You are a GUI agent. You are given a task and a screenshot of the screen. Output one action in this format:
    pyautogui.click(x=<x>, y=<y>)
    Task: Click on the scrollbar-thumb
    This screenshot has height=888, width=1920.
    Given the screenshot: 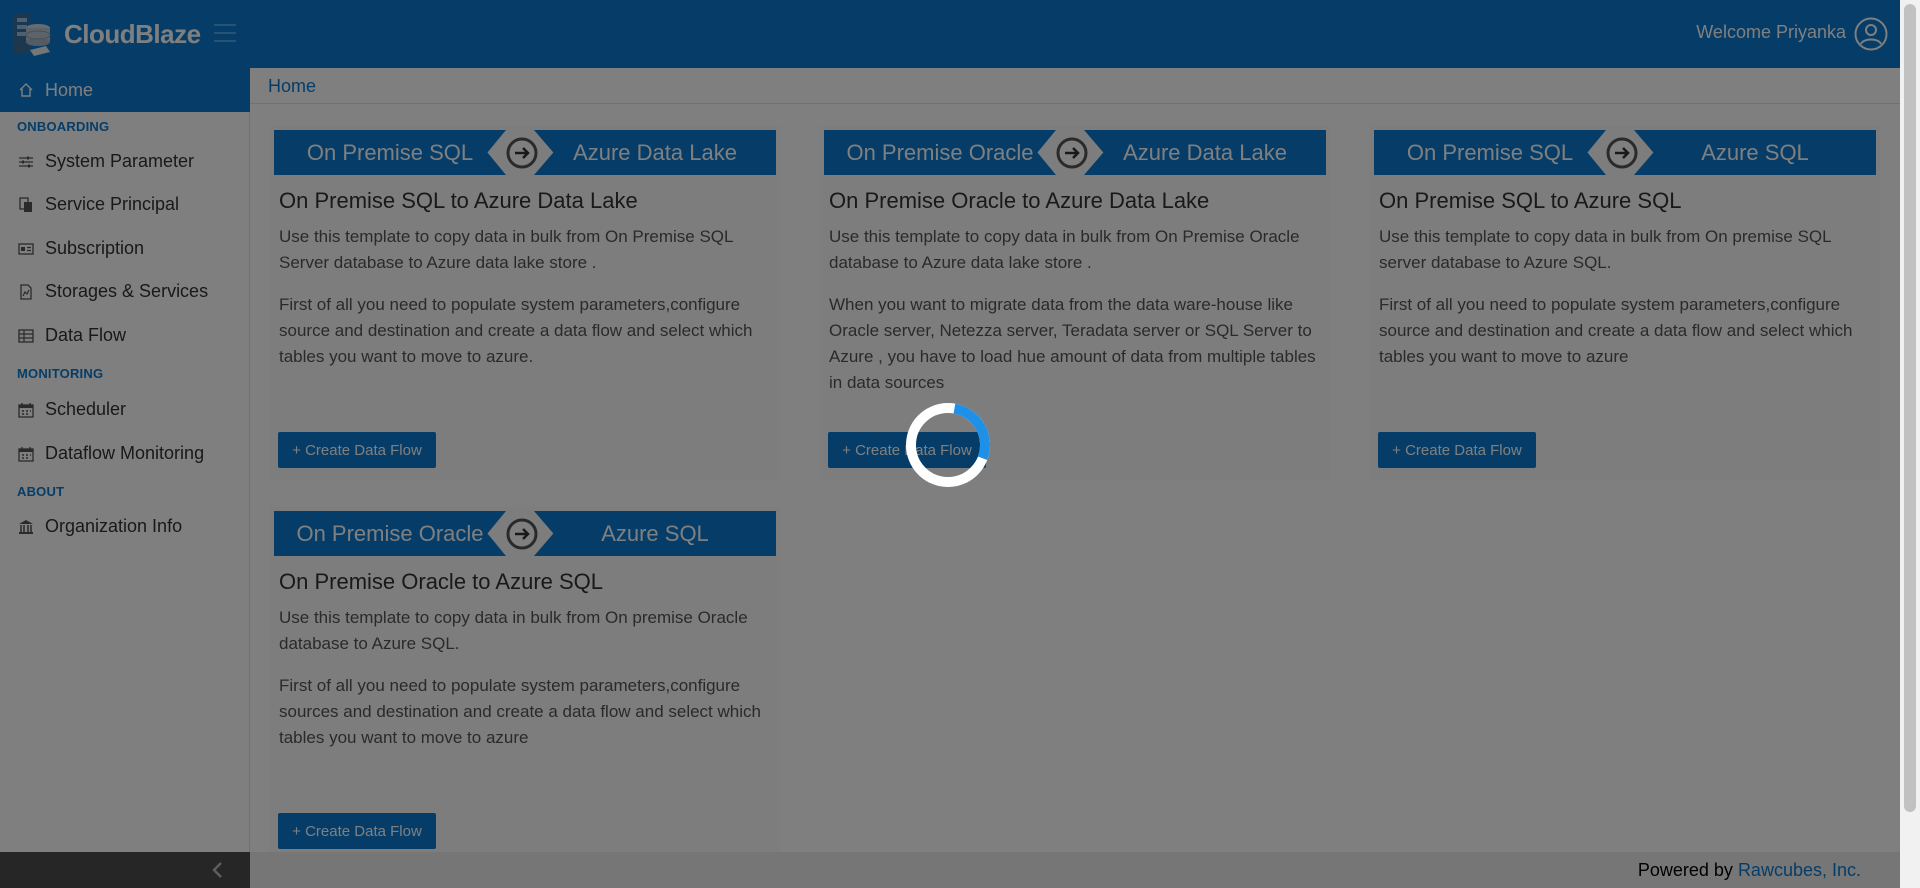 What is the action you would take?
    pyautogui.click(x=1910, y=408)
    